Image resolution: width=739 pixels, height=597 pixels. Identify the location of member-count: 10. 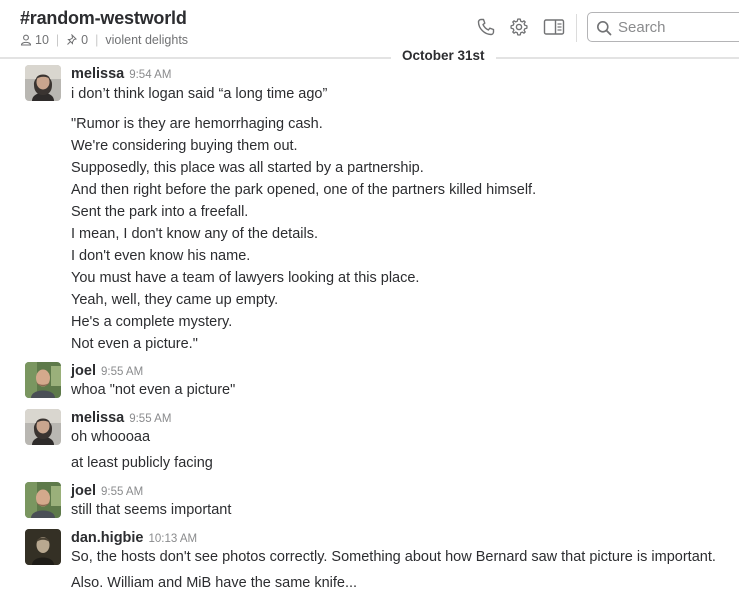
(34, 40).